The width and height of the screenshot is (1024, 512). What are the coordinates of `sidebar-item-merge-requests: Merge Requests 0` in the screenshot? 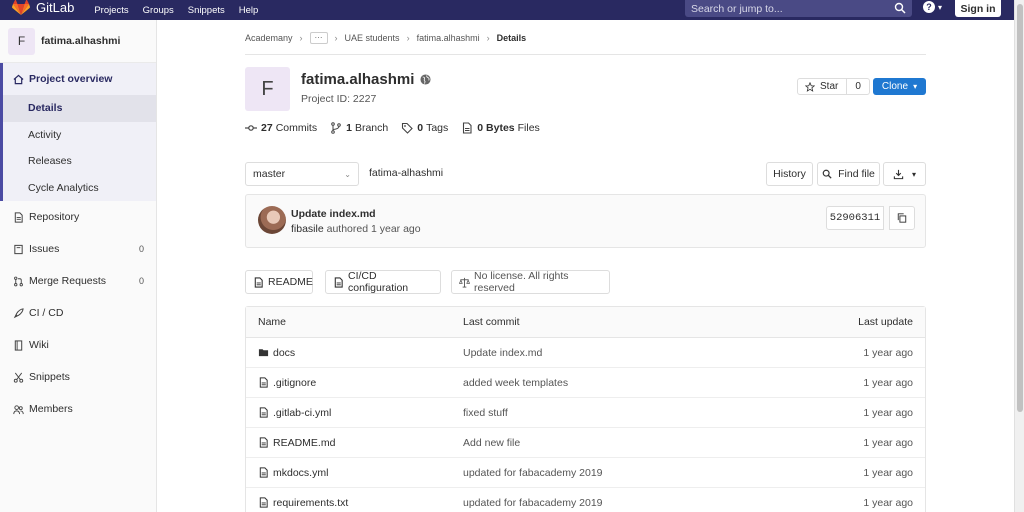 It's located at (78, 281).